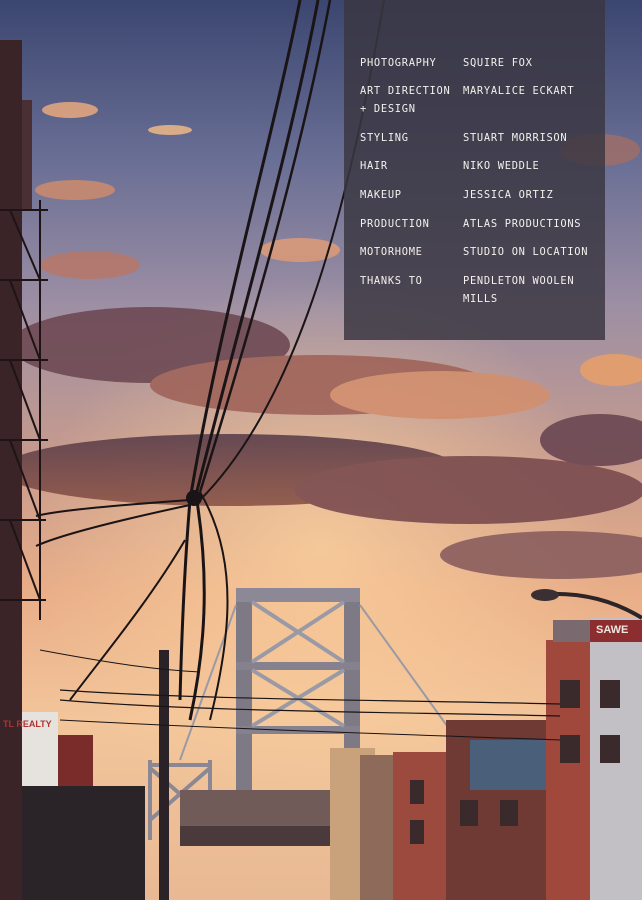 Image resolution: width=642 pixels, height=900 pixels. I want to click on credit-role: THANKS TO, so click(391, 281).